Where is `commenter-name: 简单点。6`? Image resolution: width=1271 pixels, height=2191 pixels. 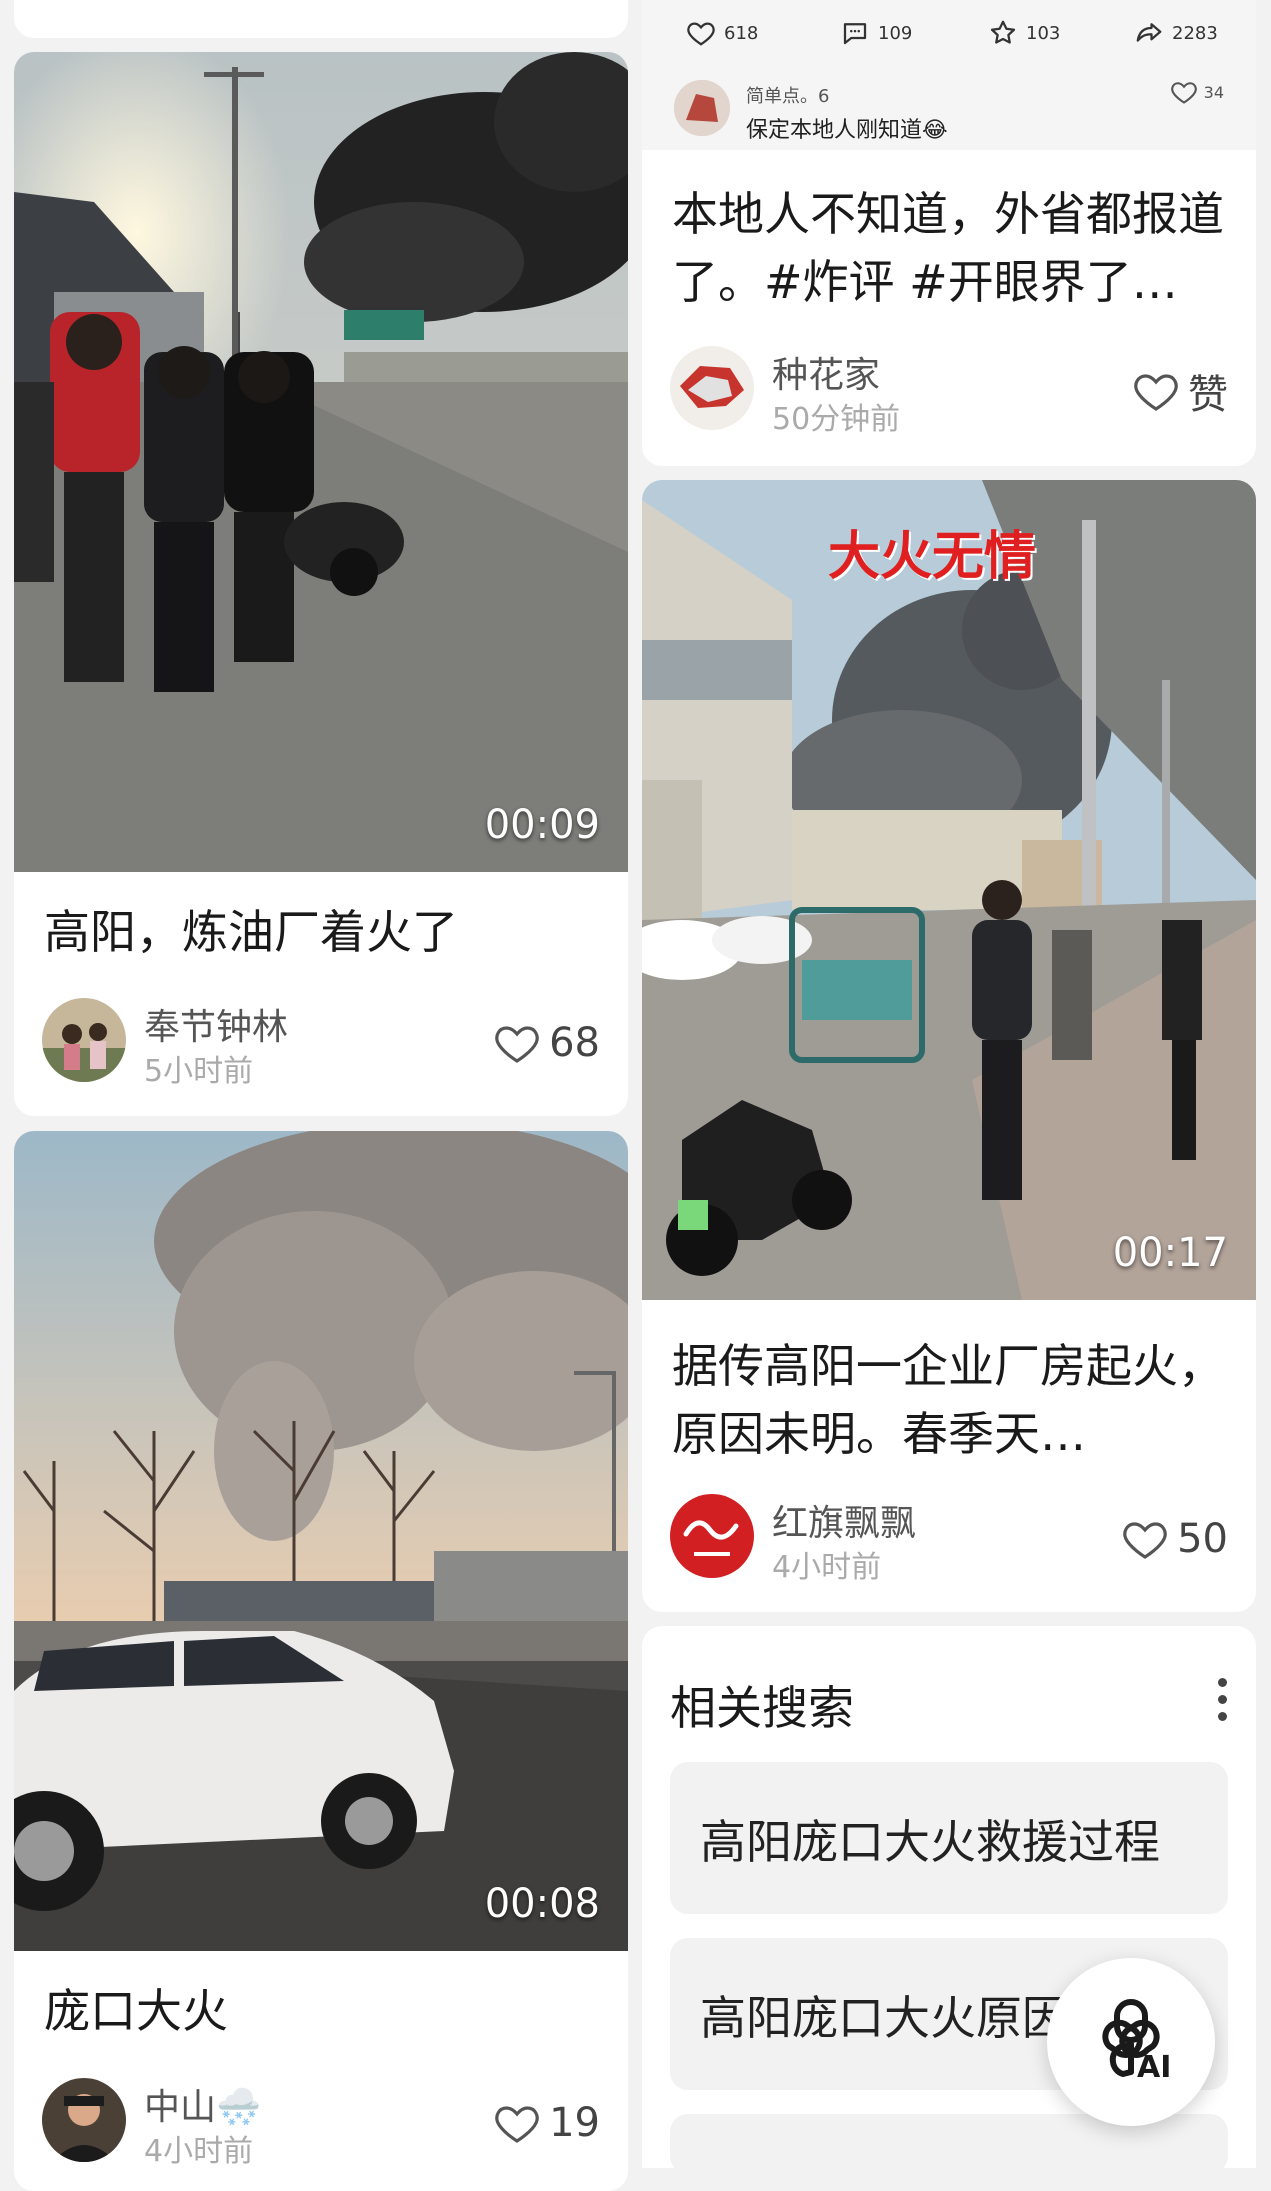
commenter-name: 简单点。6 is located at coordinates (788, 96).